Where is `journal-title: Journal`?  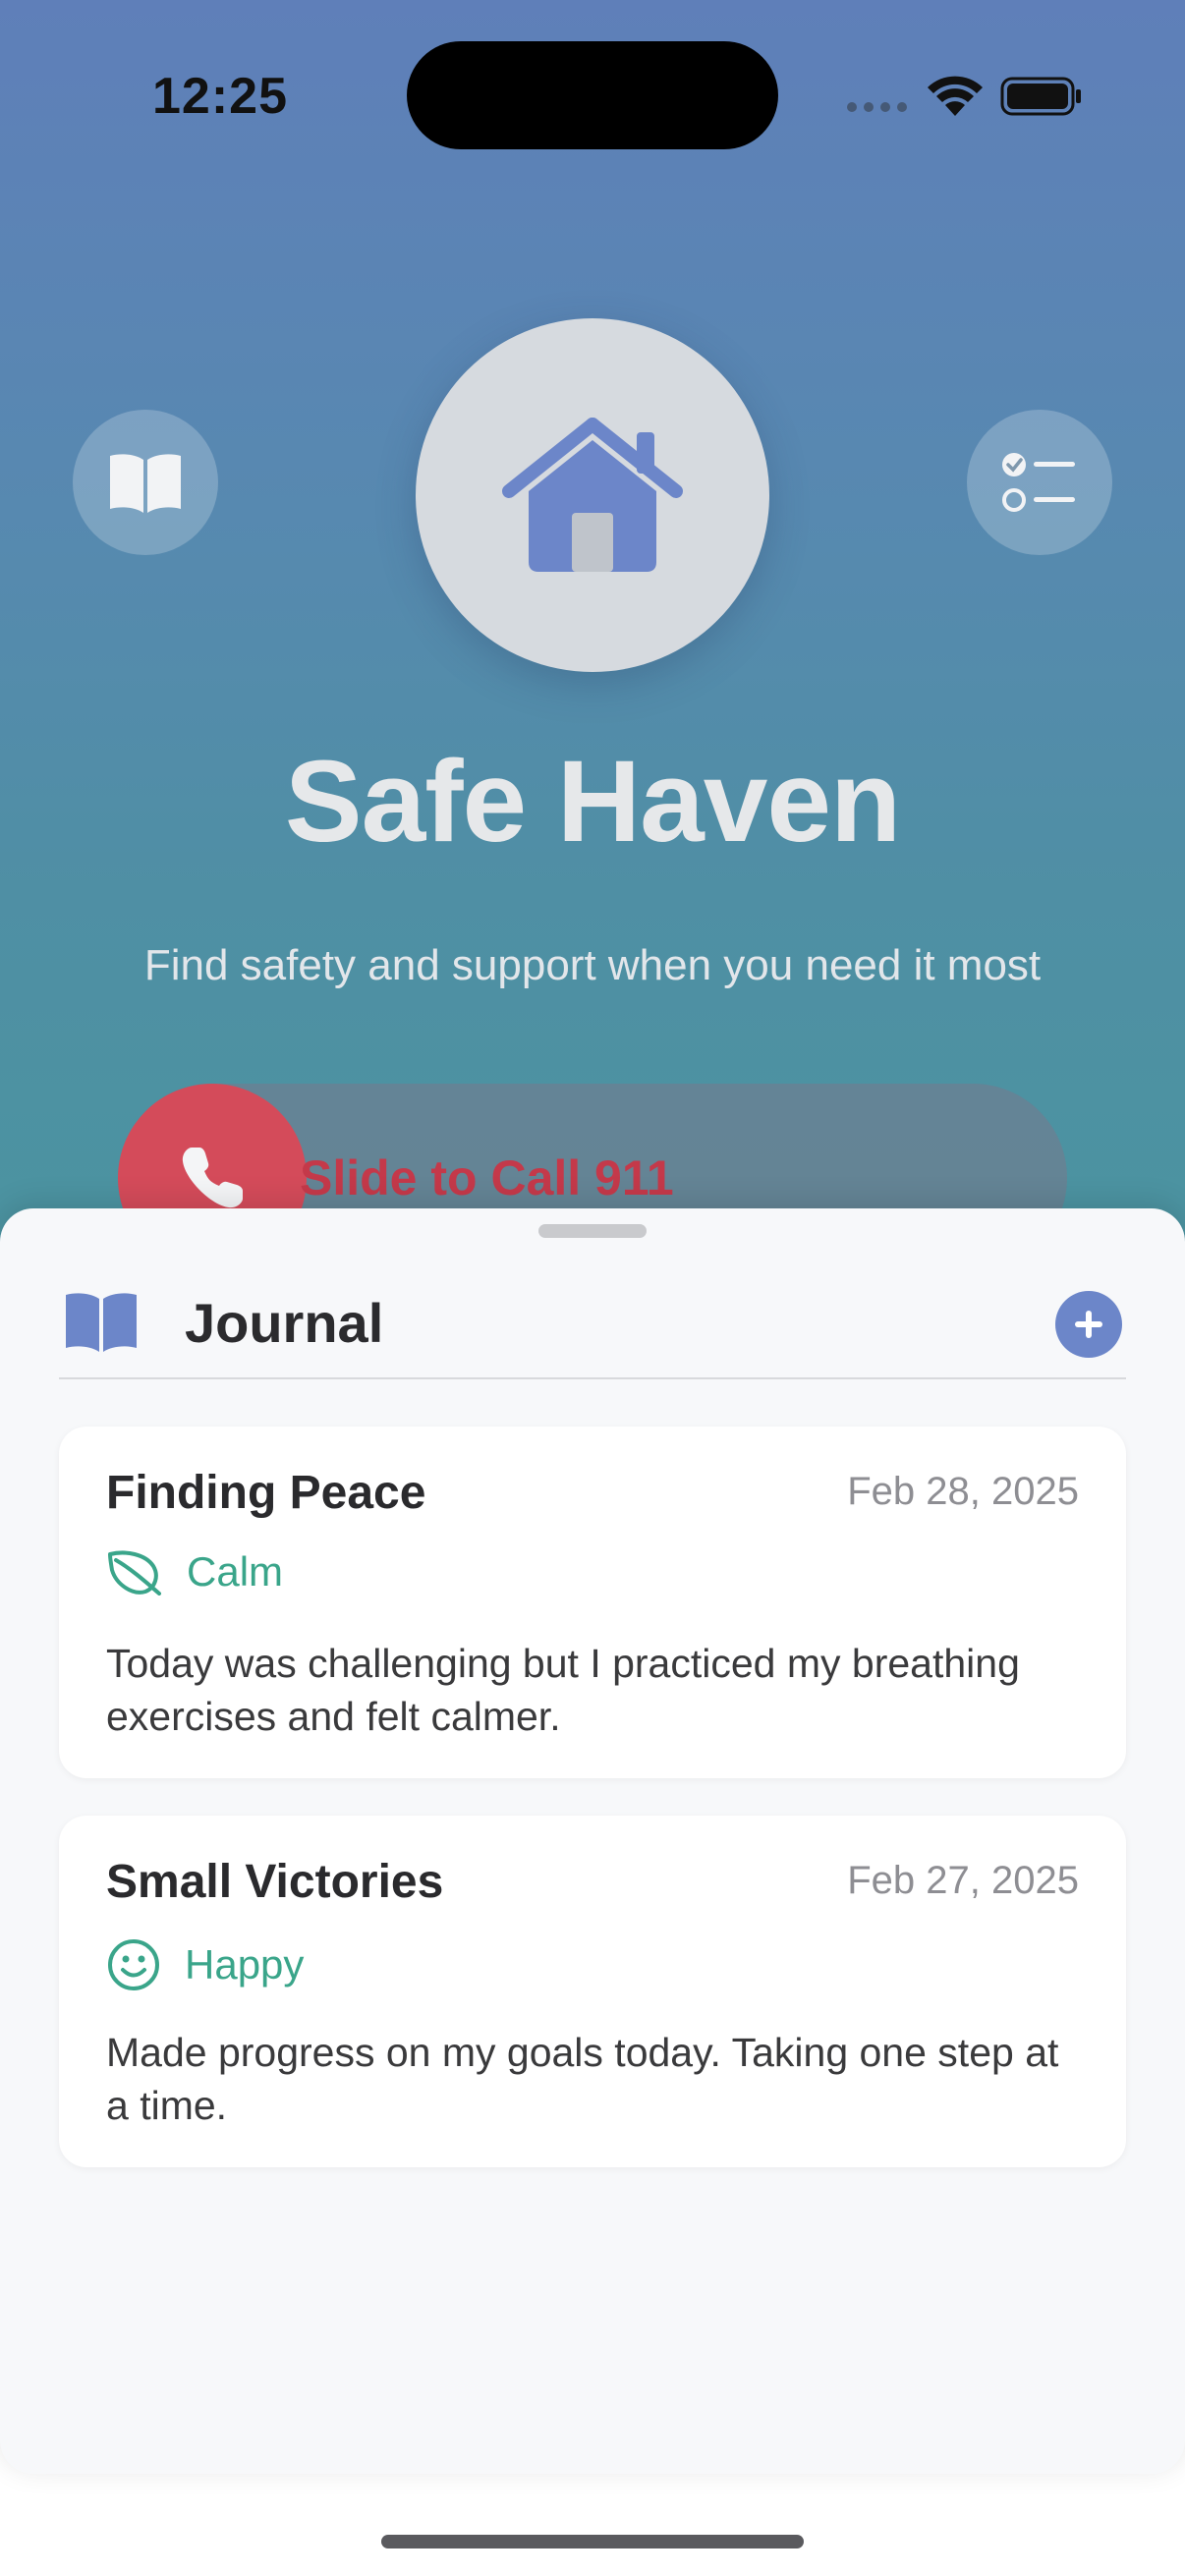 journal-title: Journal is located at coordinates (285, 1323).